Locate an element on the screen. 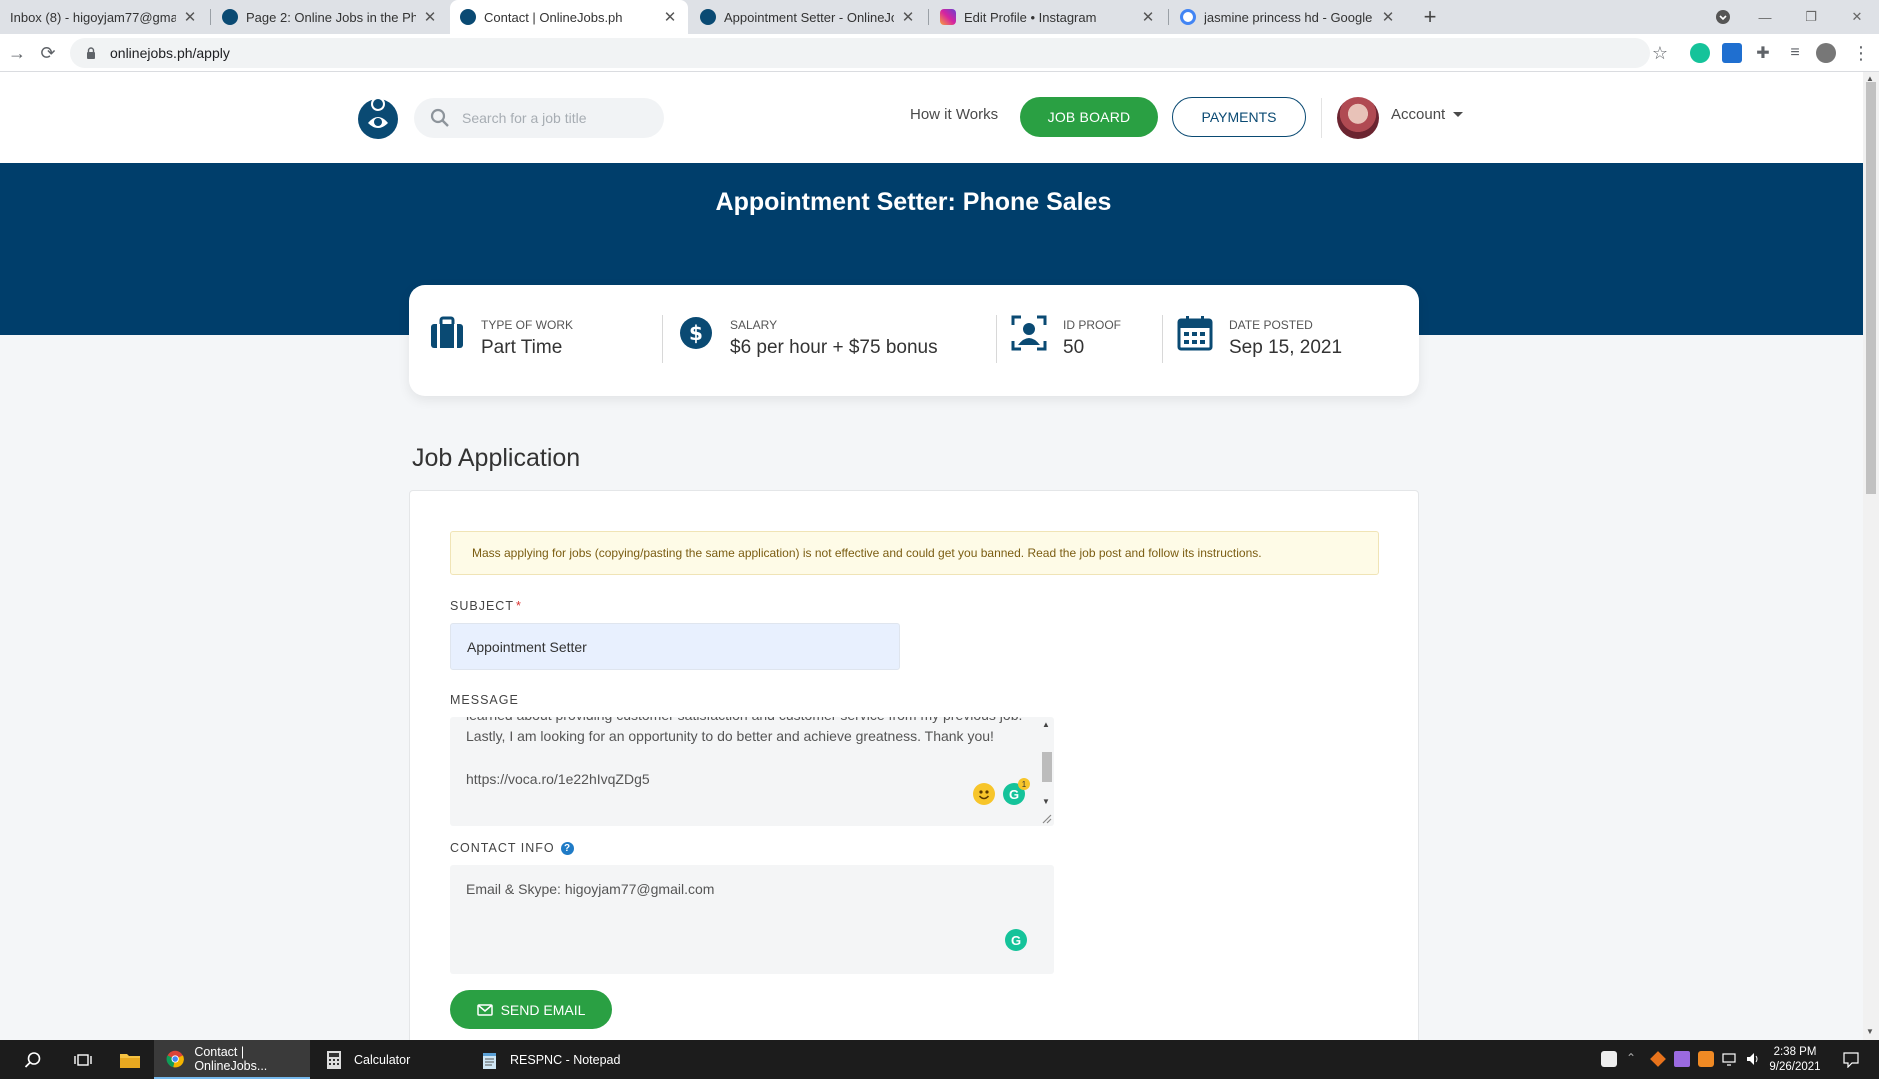 The image size is (1879, 1079). site-header: How it Works JOB BOARD PAYMENTS Account is located at coordinates (931, 117).